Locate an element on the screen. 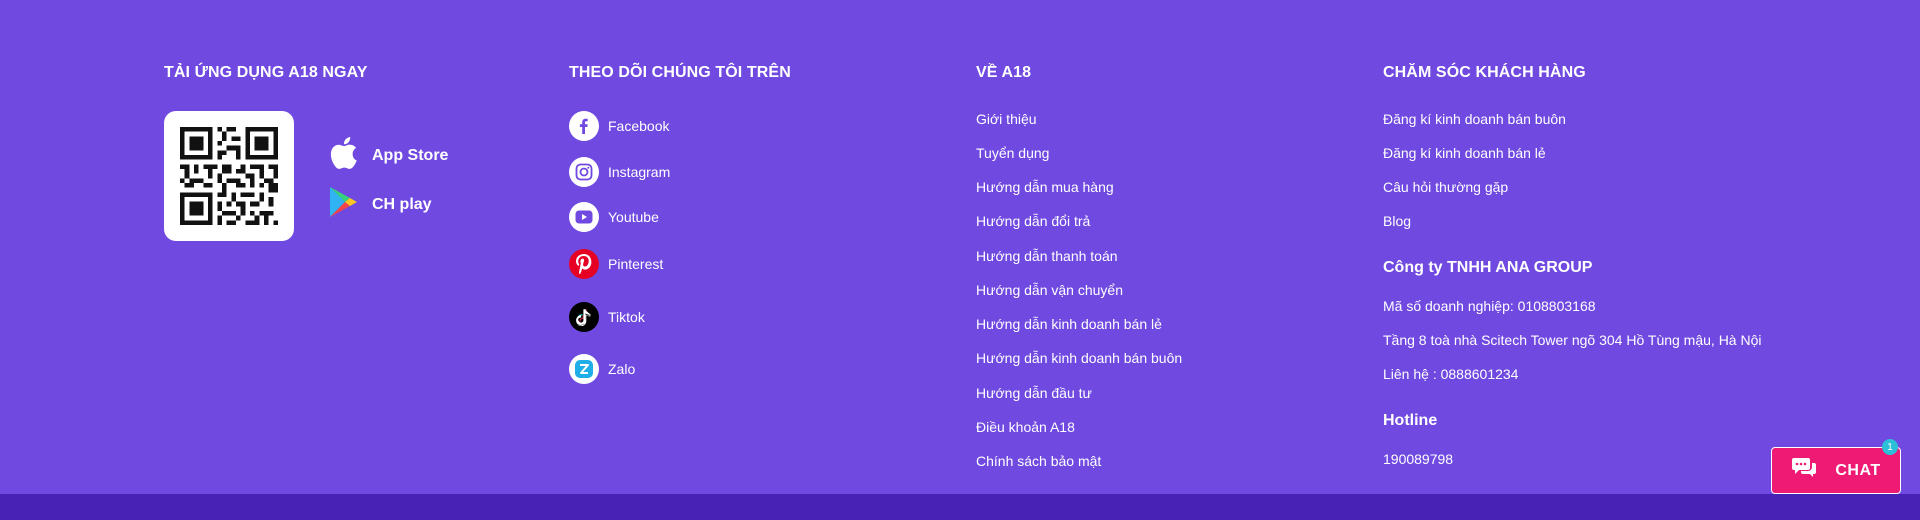 This screenshot has height=520, width=1920. care-link-dang-ki-ban-buon: Đăng kí kinh doanh bán buôn is located at coordinates (1474, 119).